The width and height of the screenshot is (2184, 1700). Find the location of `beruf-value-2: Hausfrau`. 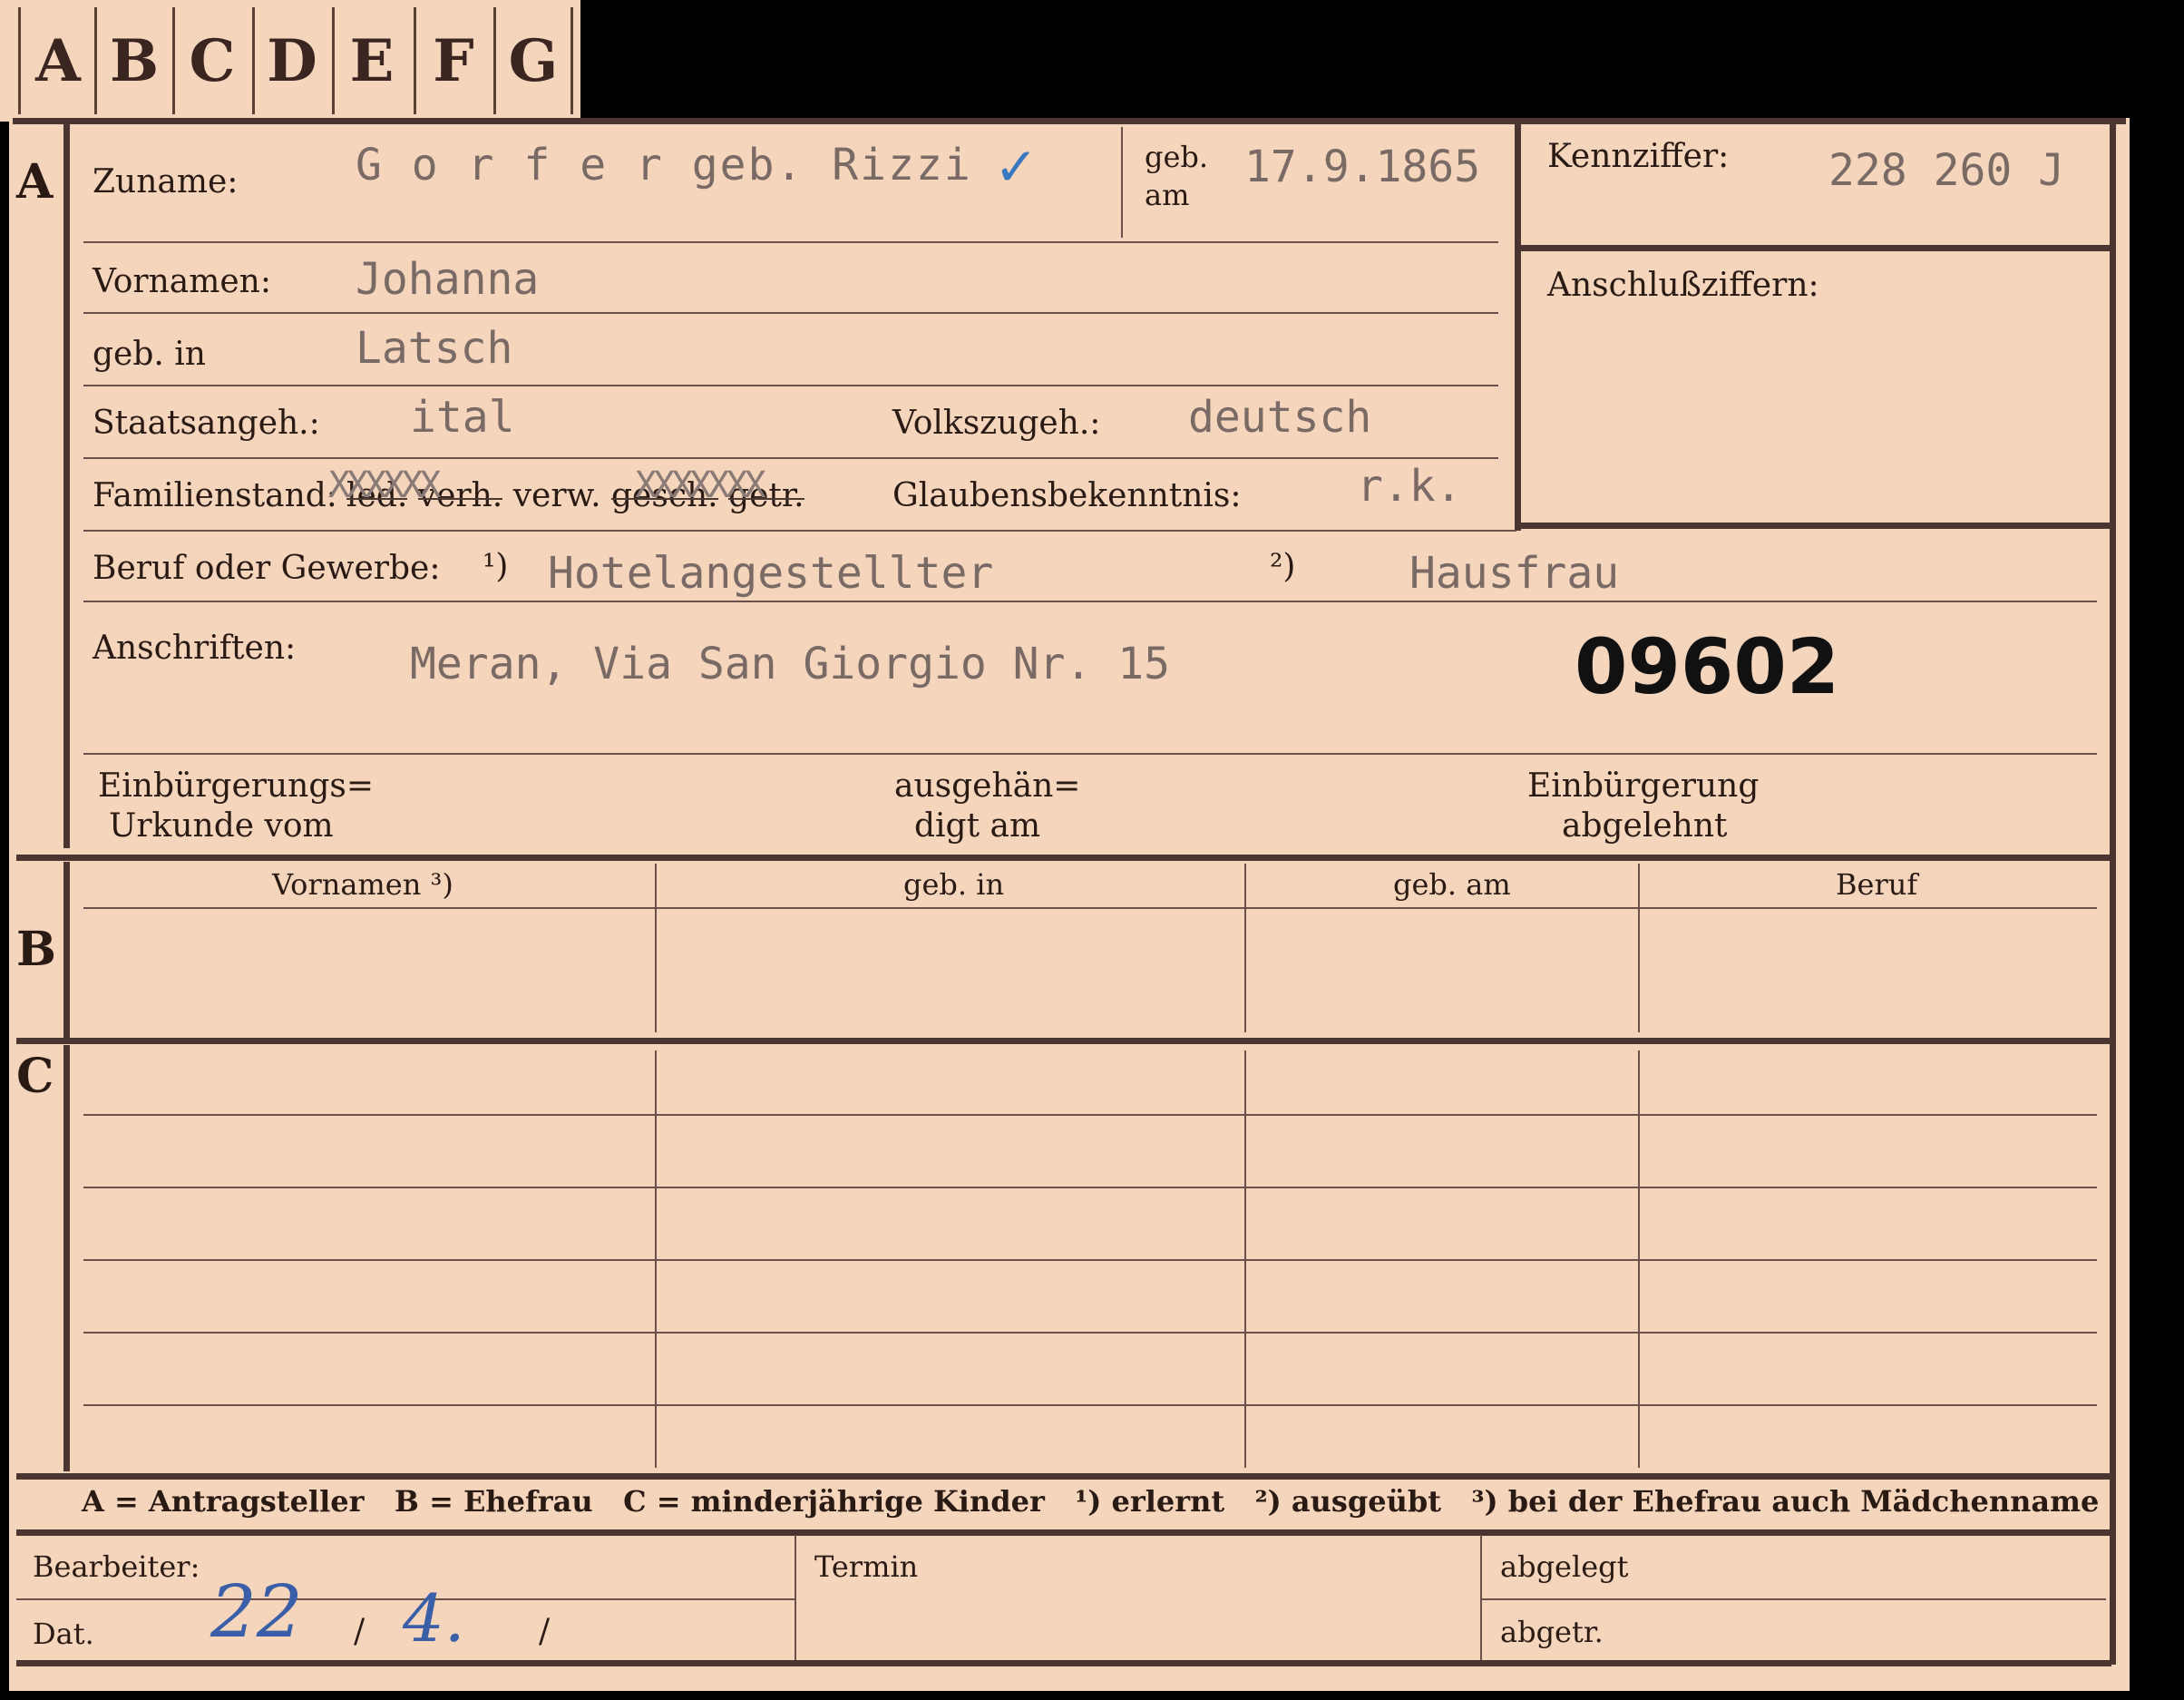

beruf-value-2: Hausfrau is located at coordinates (1514, 573).